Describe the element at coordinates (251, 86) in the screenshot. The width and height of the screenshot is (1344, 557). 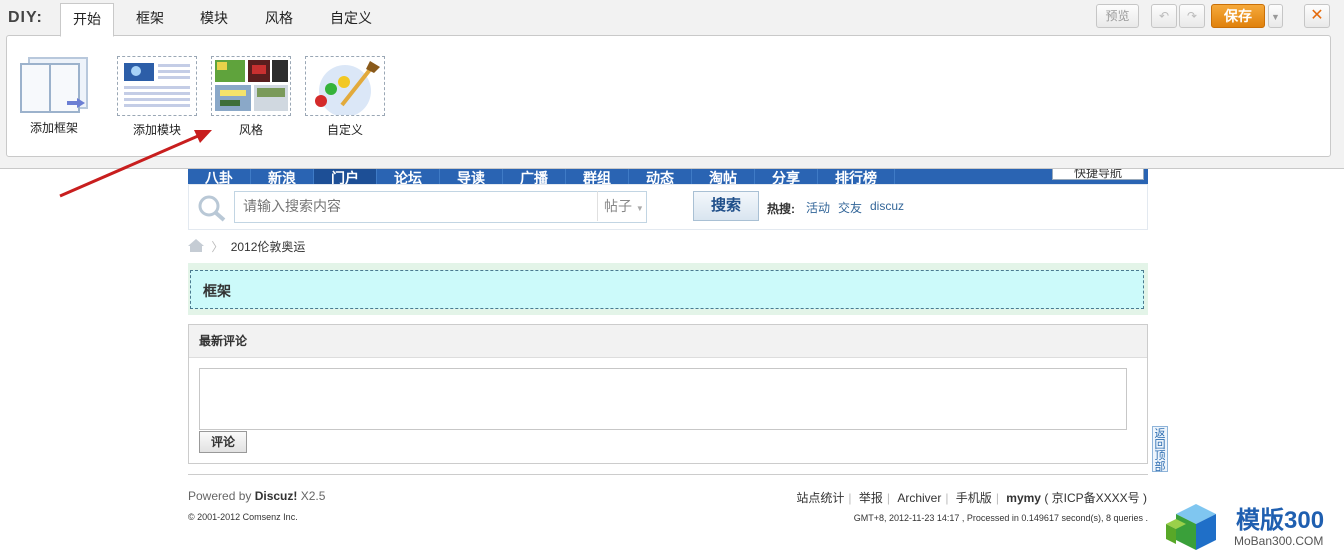
I see `style-icon` at that location.